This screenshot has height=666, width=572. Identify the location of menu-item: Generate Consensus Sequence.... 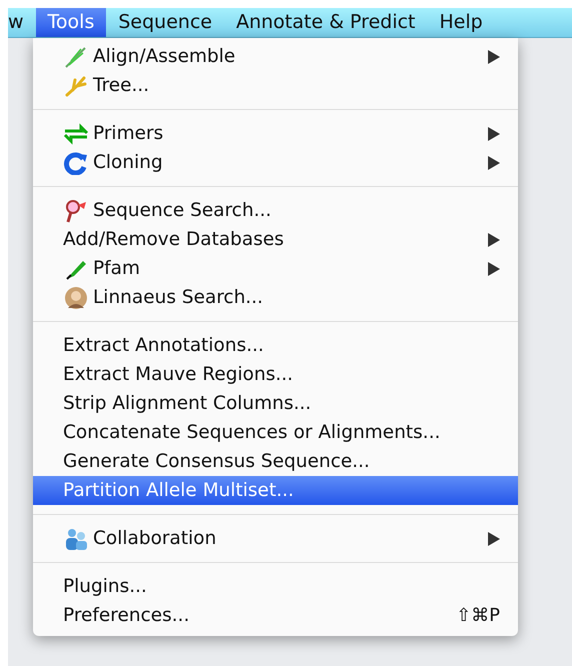
(275, 461).